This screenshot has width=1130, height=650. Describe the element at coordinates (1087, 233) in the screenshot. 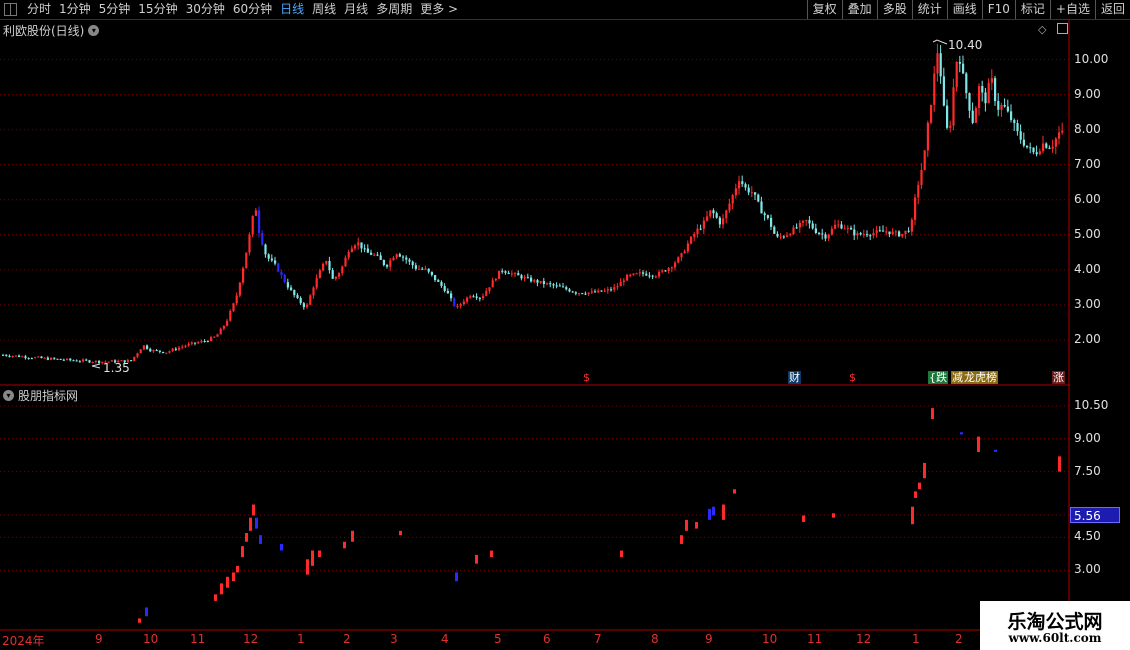

I see `y-tick-label: 5.00` at that location.